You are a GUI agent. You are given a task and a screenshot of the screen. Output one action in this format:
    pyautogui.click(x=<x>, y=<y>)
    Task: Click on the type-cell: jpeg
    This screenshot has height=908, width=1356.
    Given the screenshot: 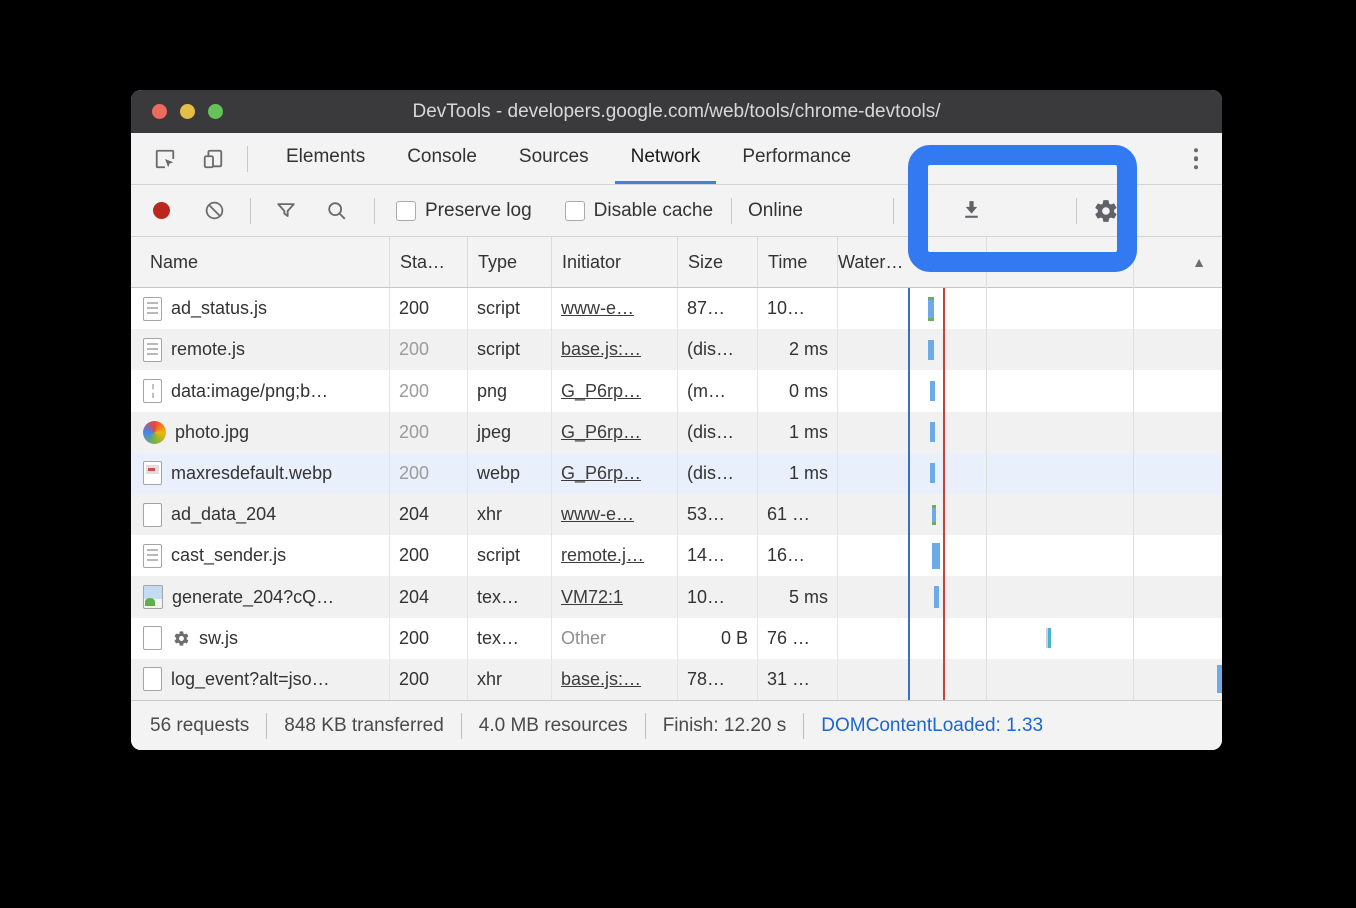 What is the action you would take?
    pyautogui.click(x=510, y=432)
    